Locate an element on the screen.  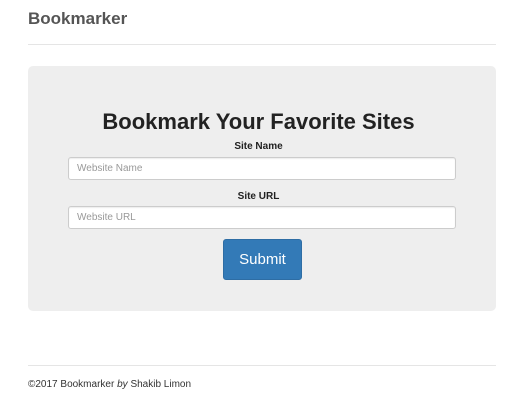
footer: ©2017 Bookmarker by Shakib Limon is located at coordinates (109, 385).